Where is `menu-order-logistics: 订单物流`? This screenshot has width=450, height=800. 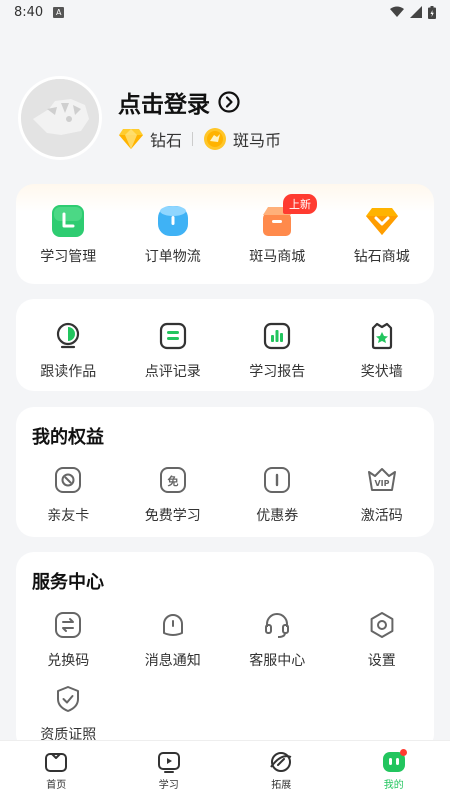
menu-order-logistics: 订单物流 is located at coordinates (173, 235).